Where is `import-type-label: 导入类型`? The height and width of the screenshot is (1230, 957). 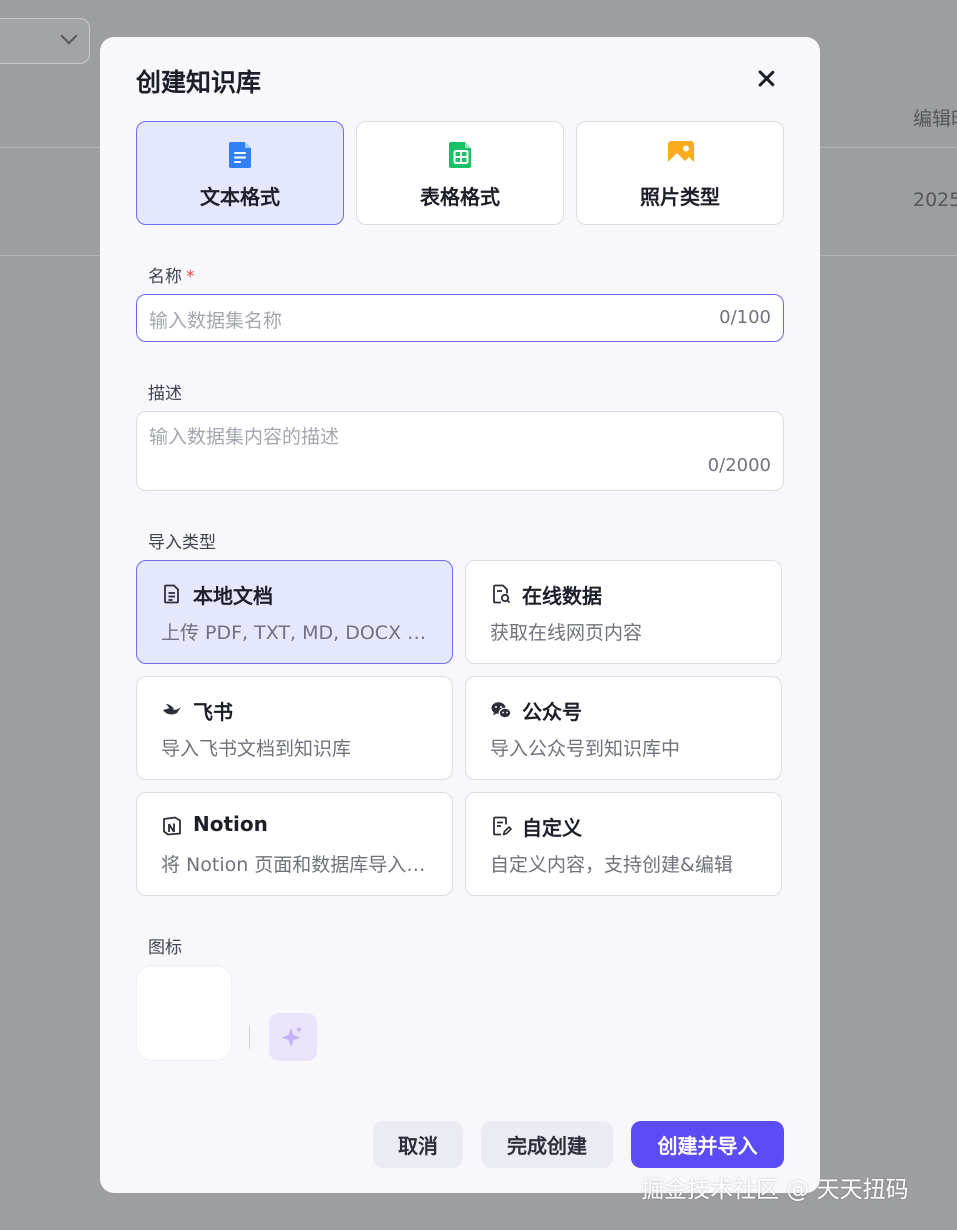 import-type-label: 导入类型 is located at coordinates (182, 543).